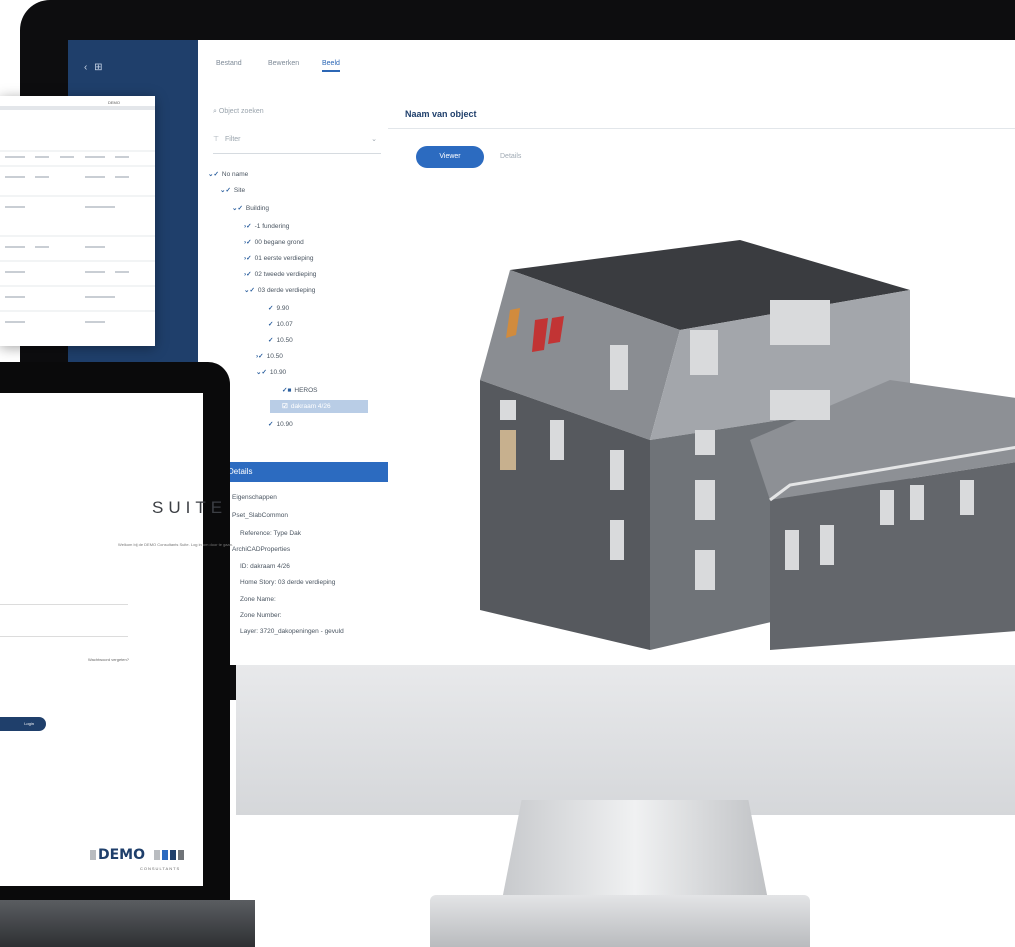  What do you see at coordinates (94, 67) in the screenshot?
I see `sidebar-nav-toggle: ‹ ⊞` at bounding box center [94, 67].